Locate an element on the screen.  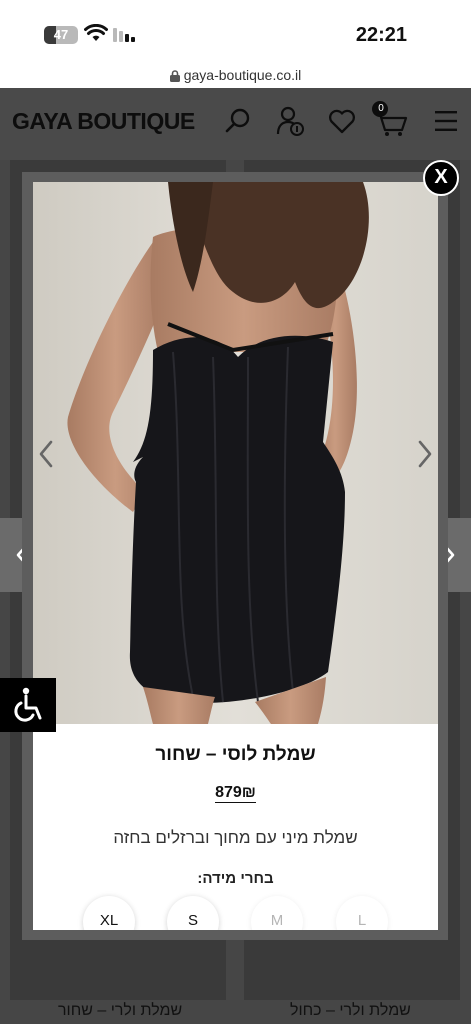
size-label: בחרי מידה: is located at coordinates (235, 878).